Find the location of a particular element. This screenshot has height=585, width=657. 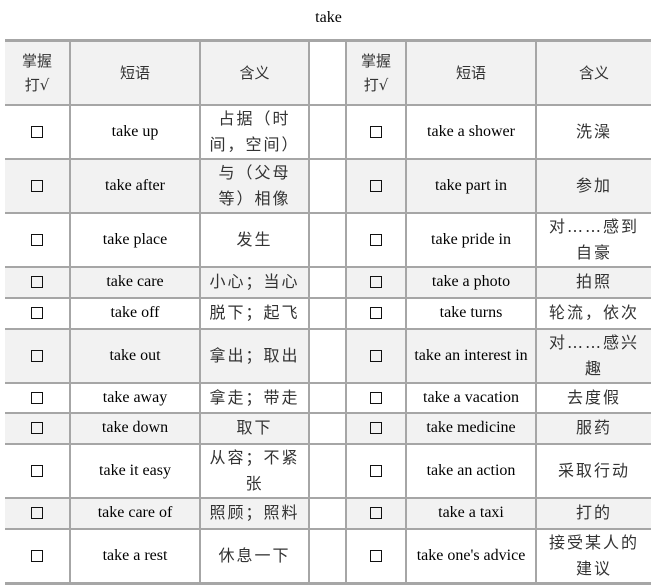

phrase-cell: take down is located at coordinates (135, 428).